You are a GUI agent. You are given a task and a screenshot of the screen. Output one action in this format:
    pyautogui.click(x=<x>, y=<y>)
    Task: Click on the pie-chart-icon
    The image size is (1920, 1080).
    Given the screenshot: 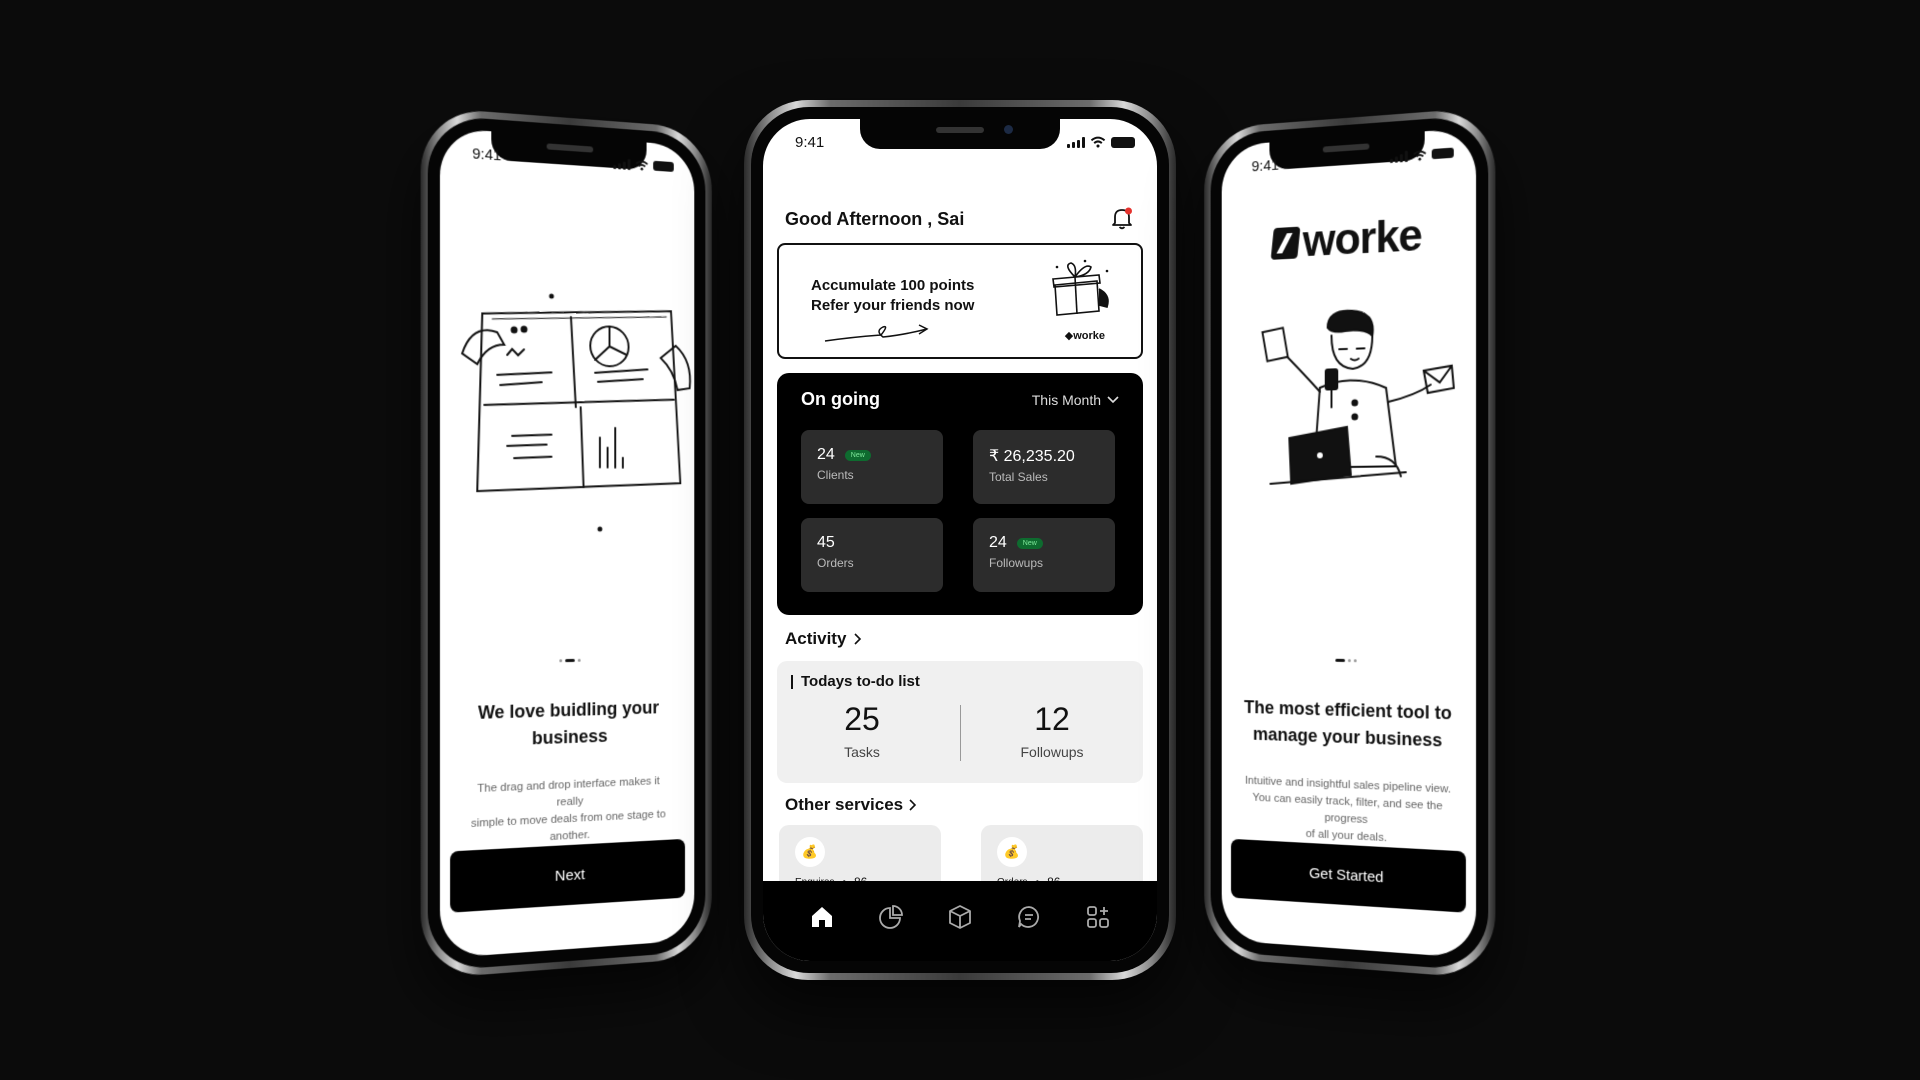 What is the action you would take?
    pyautogui.click(x=891, y=917)
    